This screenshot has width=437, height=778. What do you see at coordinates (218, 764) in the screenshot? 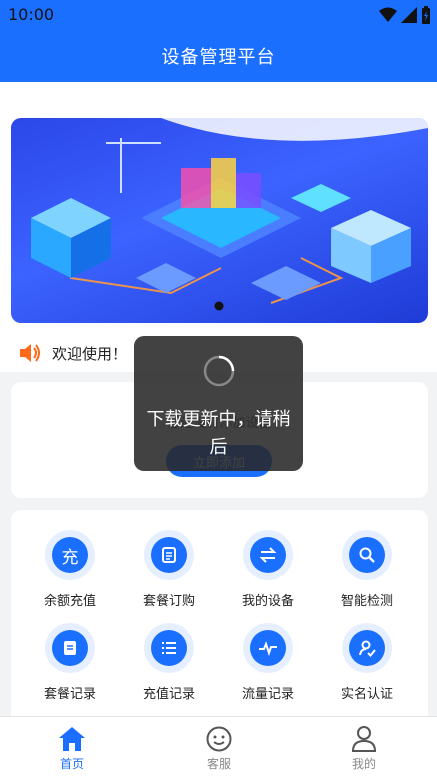
I see `tab-label: 客服` at bounding box center [218, 764].